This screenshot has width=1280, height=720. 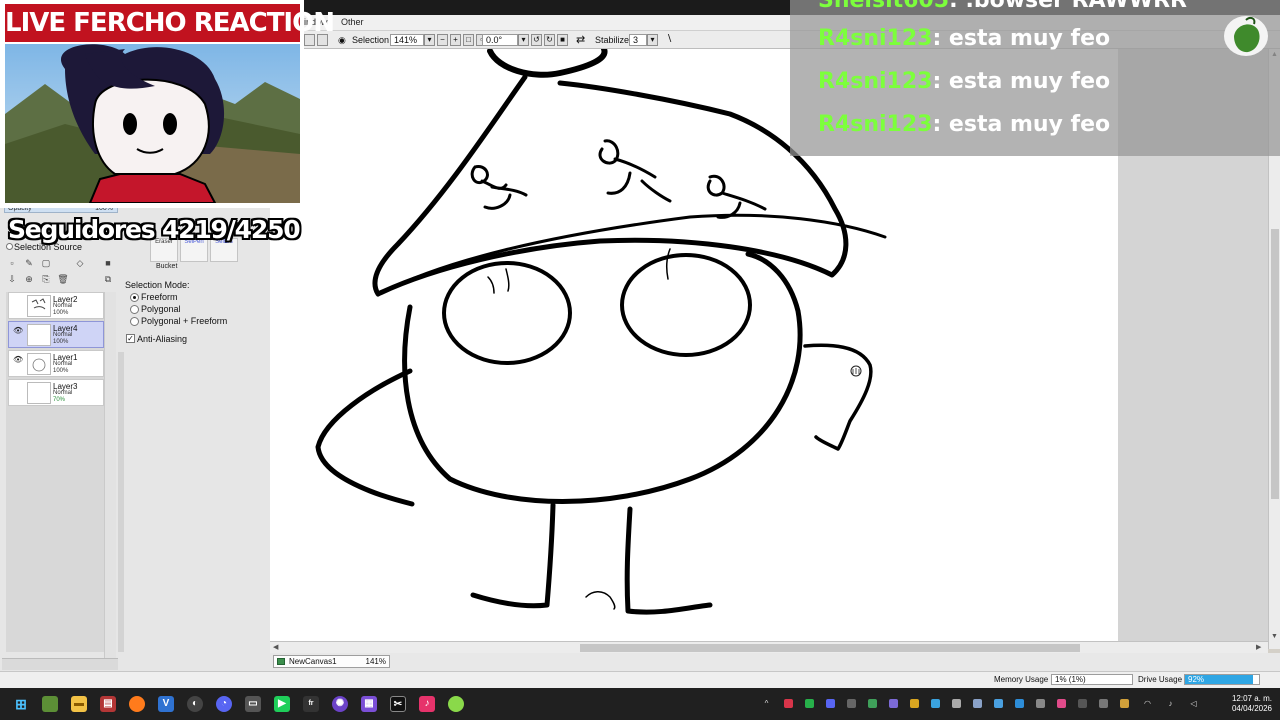 What do you see at coordinates (964, 82) in the screenshot?
I see `chat-message: R4sni123: esta muy feo` at bounding box center [964, 82].